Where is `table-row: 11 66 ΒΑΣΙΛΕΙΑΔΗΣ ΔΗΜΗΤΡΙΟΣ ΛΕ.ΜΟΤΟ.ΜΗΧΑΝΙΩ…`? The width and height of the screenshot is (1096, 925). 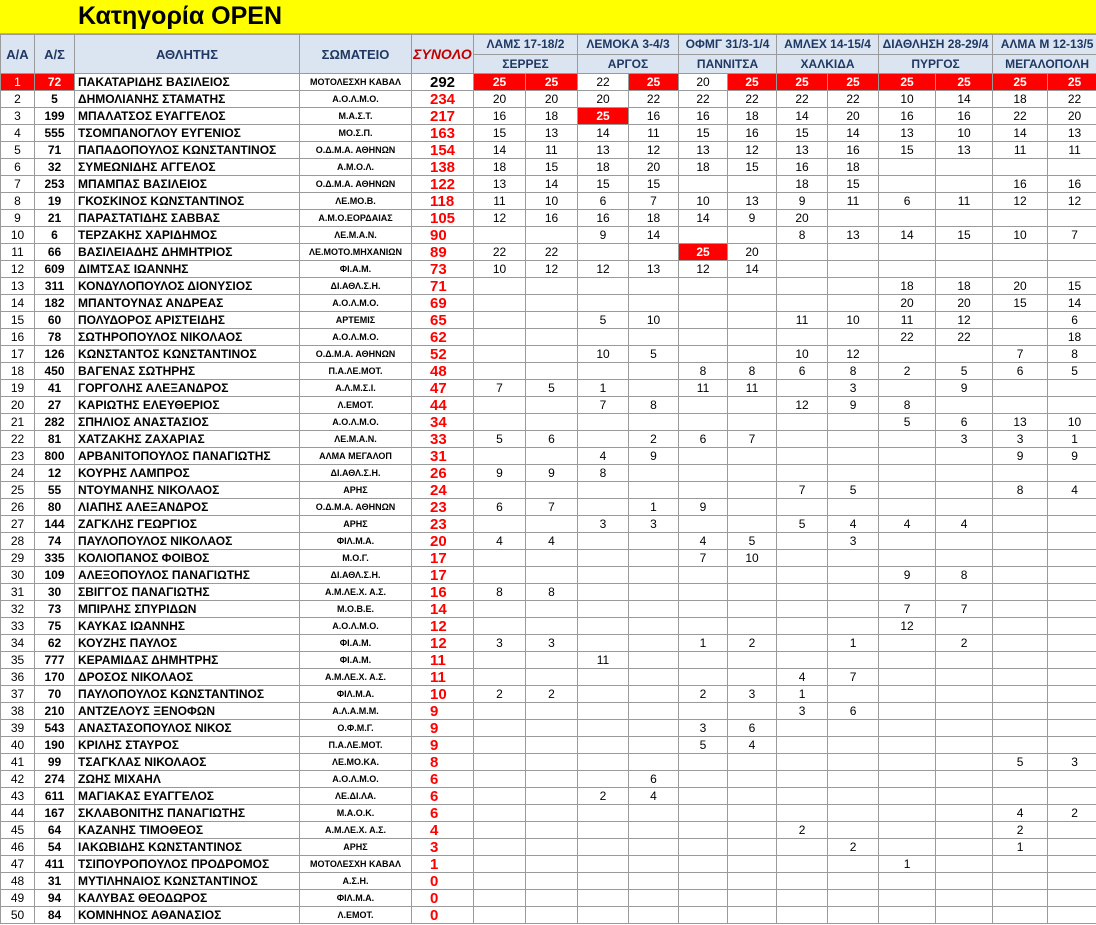
table-row: 11 66 ΒΑΣΙΛΕΙΑΔΗΣ ΔΗΜΗΤΡΙΟΣ ΛΕ.ΜΟΤΟ.ΜΗΧΑΝΙΩ… is located at coordinates (548, 252).